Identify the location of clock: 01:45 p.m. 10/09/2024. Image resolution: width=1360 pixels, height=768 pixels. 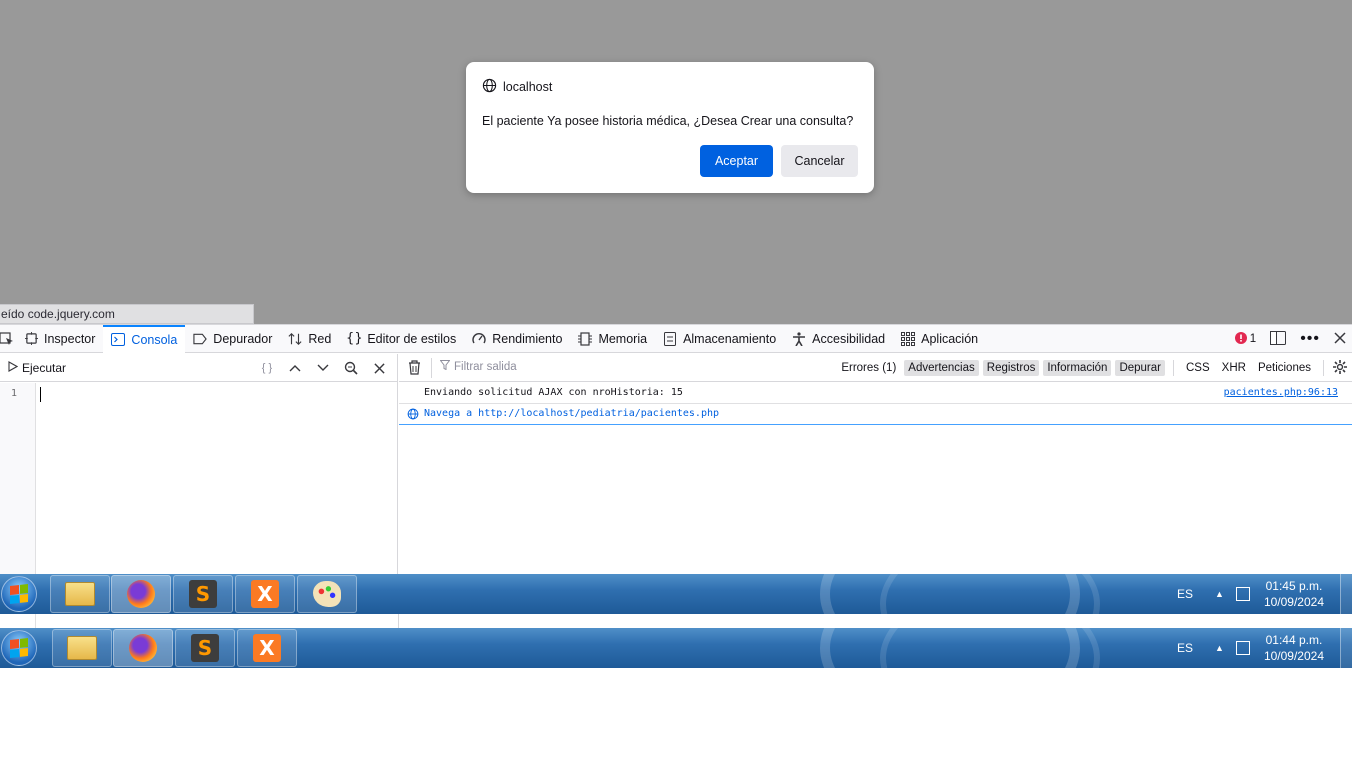
(1294, 594).